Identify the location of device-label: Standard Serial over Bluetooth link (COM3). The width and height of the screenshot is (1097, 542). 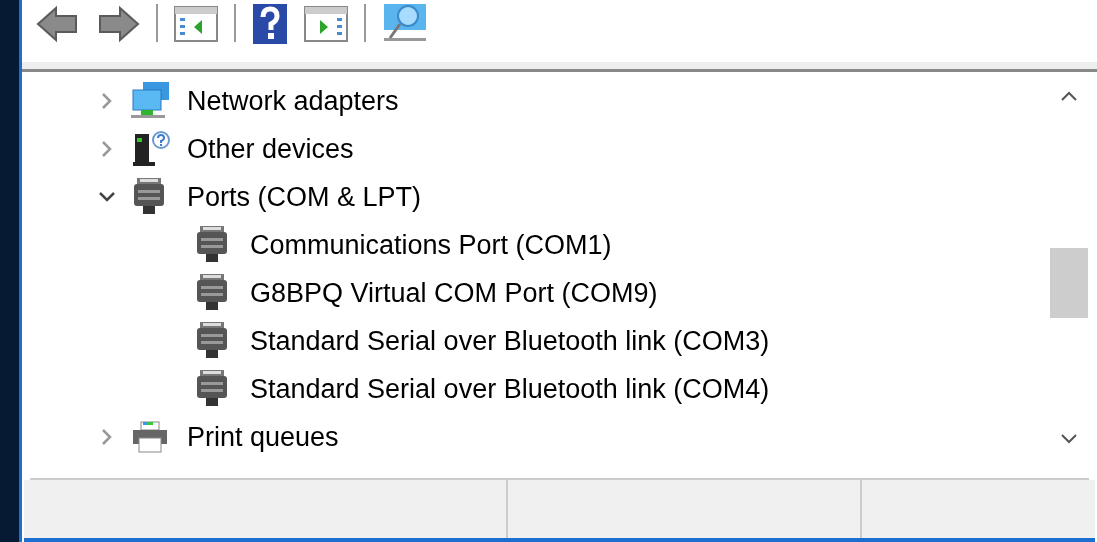
(510, 341).